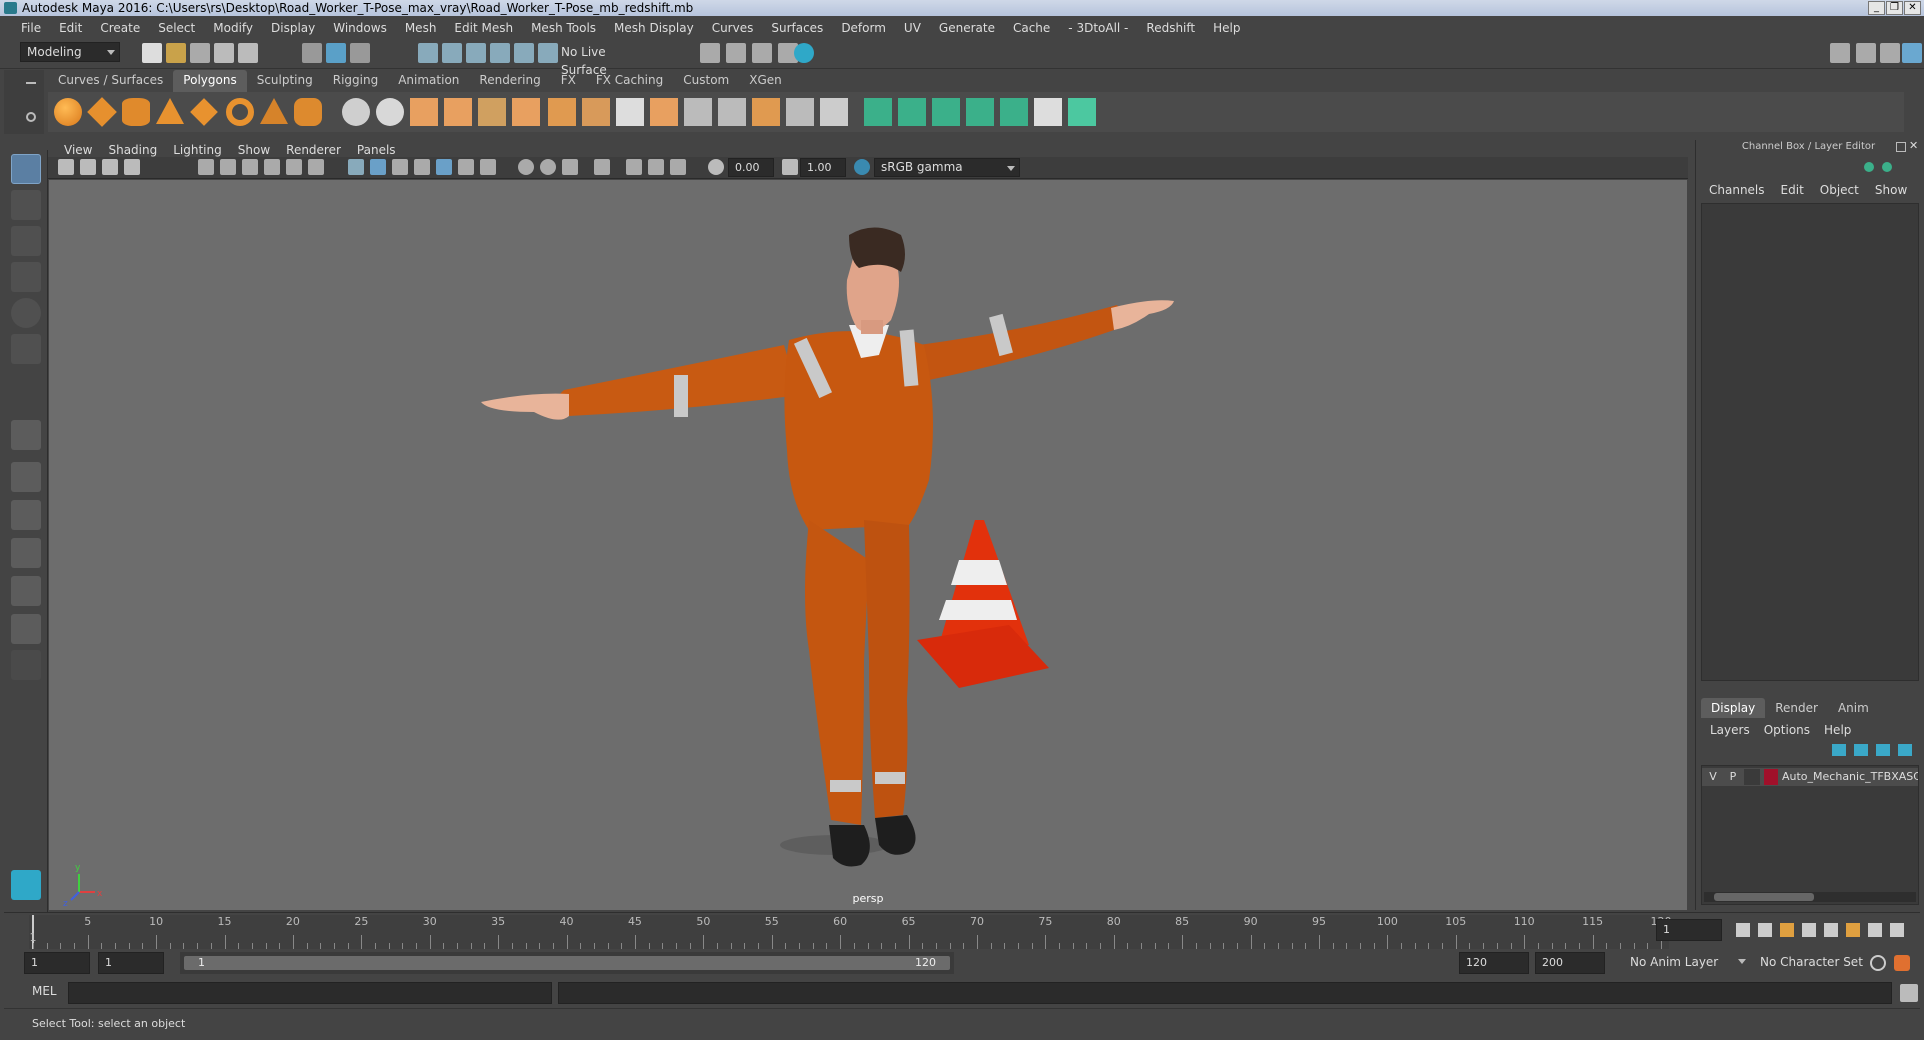 The width and height of the screenshot is (1924, 1040). I want to click on play-backwards-icon, so click(1809, 930).